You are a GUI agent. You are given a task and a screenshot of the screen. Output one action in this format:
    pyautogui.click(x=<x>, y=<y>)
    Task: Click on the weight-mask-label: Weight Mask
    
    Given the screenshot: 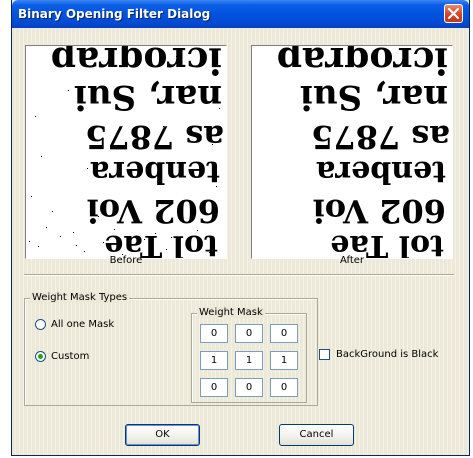 What is the action you would take?
    pyautogui.click(x=231, y=312)
    